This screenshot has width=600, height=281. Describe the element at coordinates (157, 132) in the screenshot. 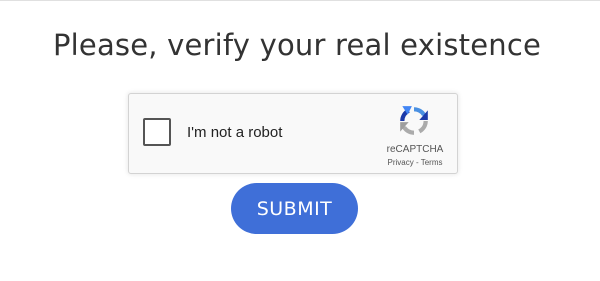

I see `recaptcha-checkbox` at that location.